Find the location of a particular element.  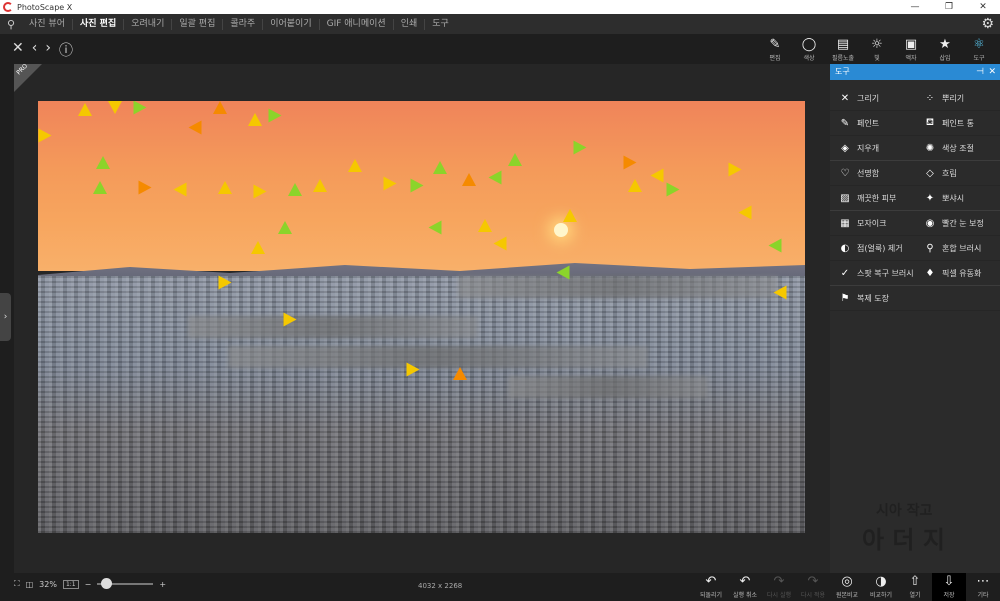

expand-left-panel-handle: › is located at coordinates (5, 317).